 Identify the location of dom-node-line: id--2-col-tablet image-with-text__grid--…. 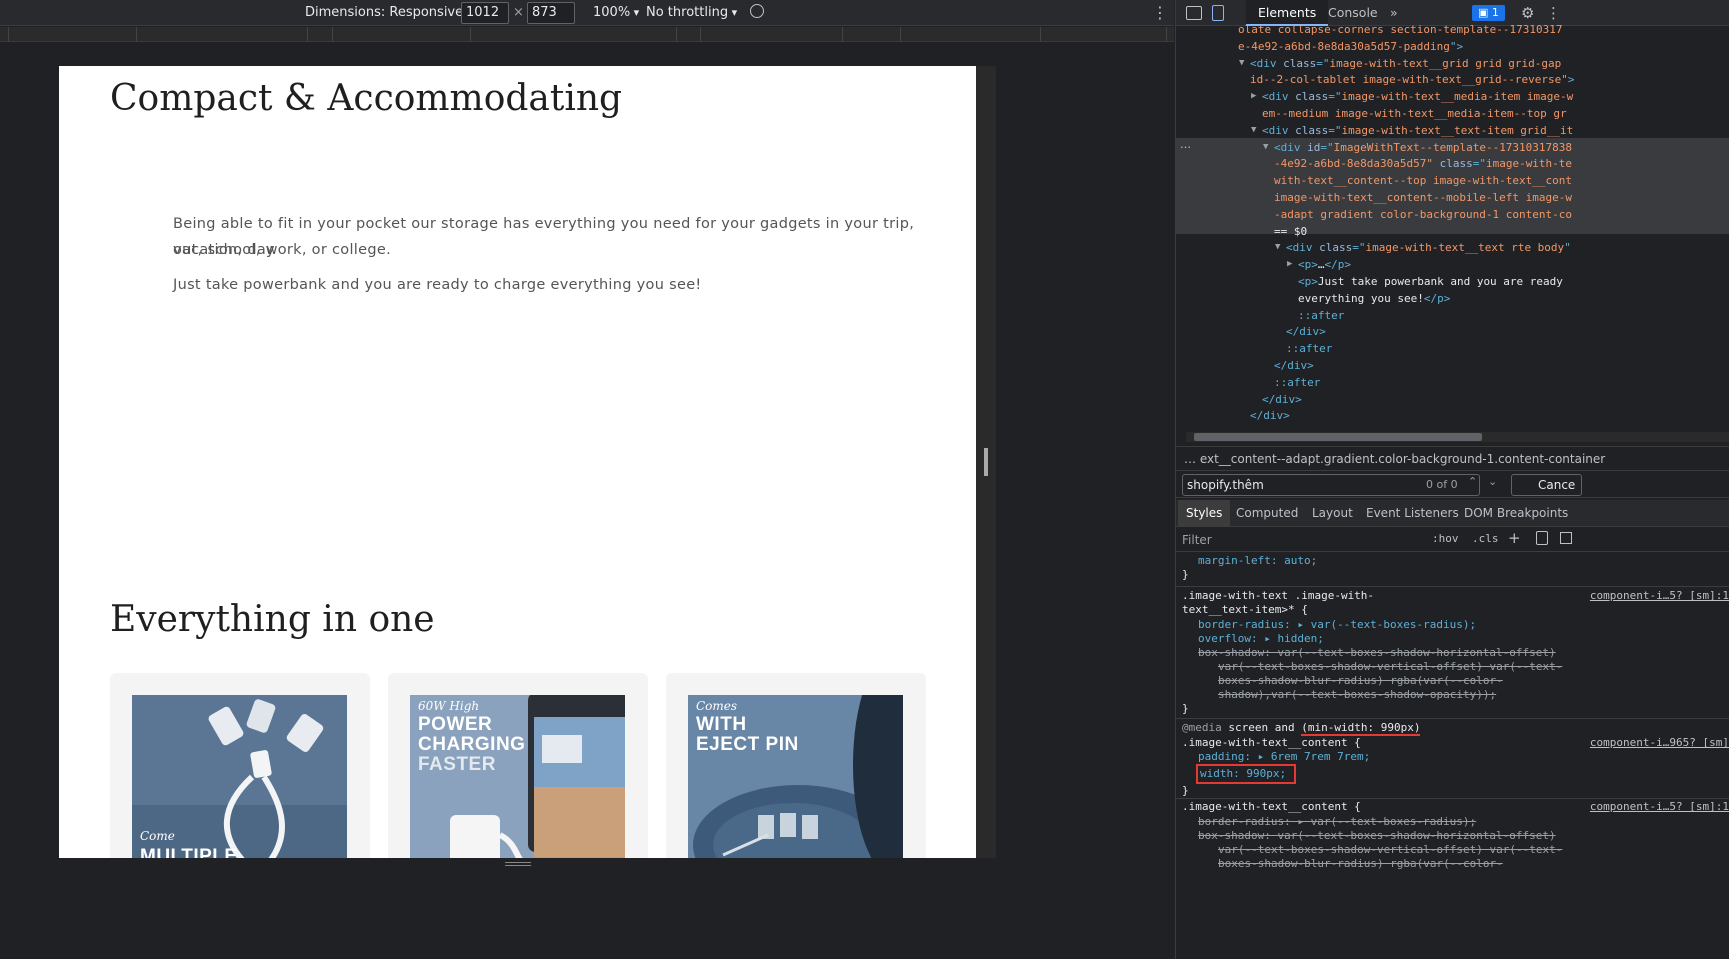
(1412, 79).